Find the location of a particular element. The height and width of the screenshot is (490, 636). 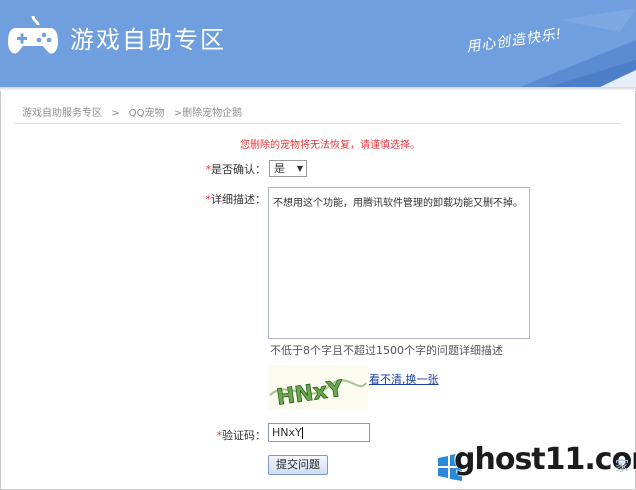

description-hint: 不低于8个字且不超过1500个字的问题详细描述 is located at coordinates (386, 350).